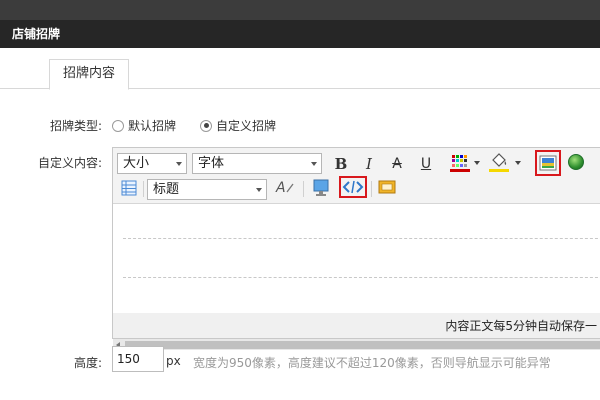 Image resolution: width=600 pixels, height=400 pixels. What do you see at coordinates (499, 170) in the screenshot?
I see `bg-color-bar` at bounding box center [499, 170].